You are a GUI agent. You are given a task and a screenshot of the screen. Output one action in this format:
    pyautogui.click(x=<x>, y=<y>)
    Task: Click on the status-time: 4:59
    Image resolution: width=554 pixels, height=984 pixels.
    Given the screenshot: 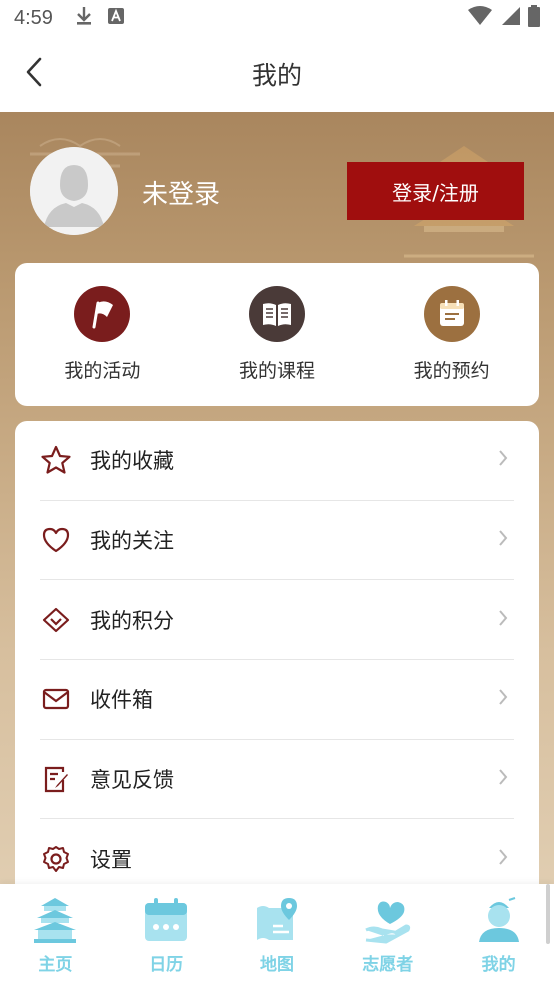 What is the action you would take?
    pyautogui.click(x=33, y=17)
    